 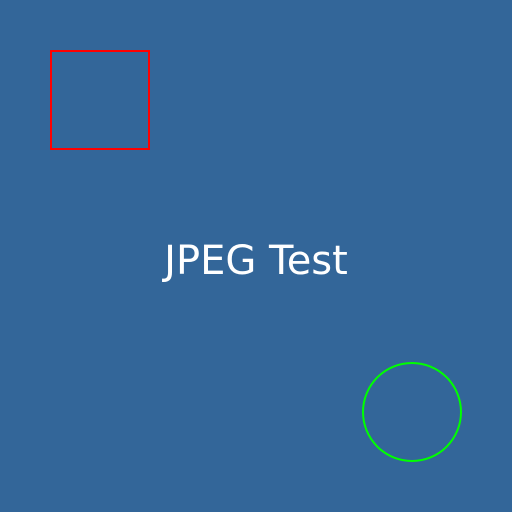 I want to click on red-square-outline, so click(x=100, y=100).